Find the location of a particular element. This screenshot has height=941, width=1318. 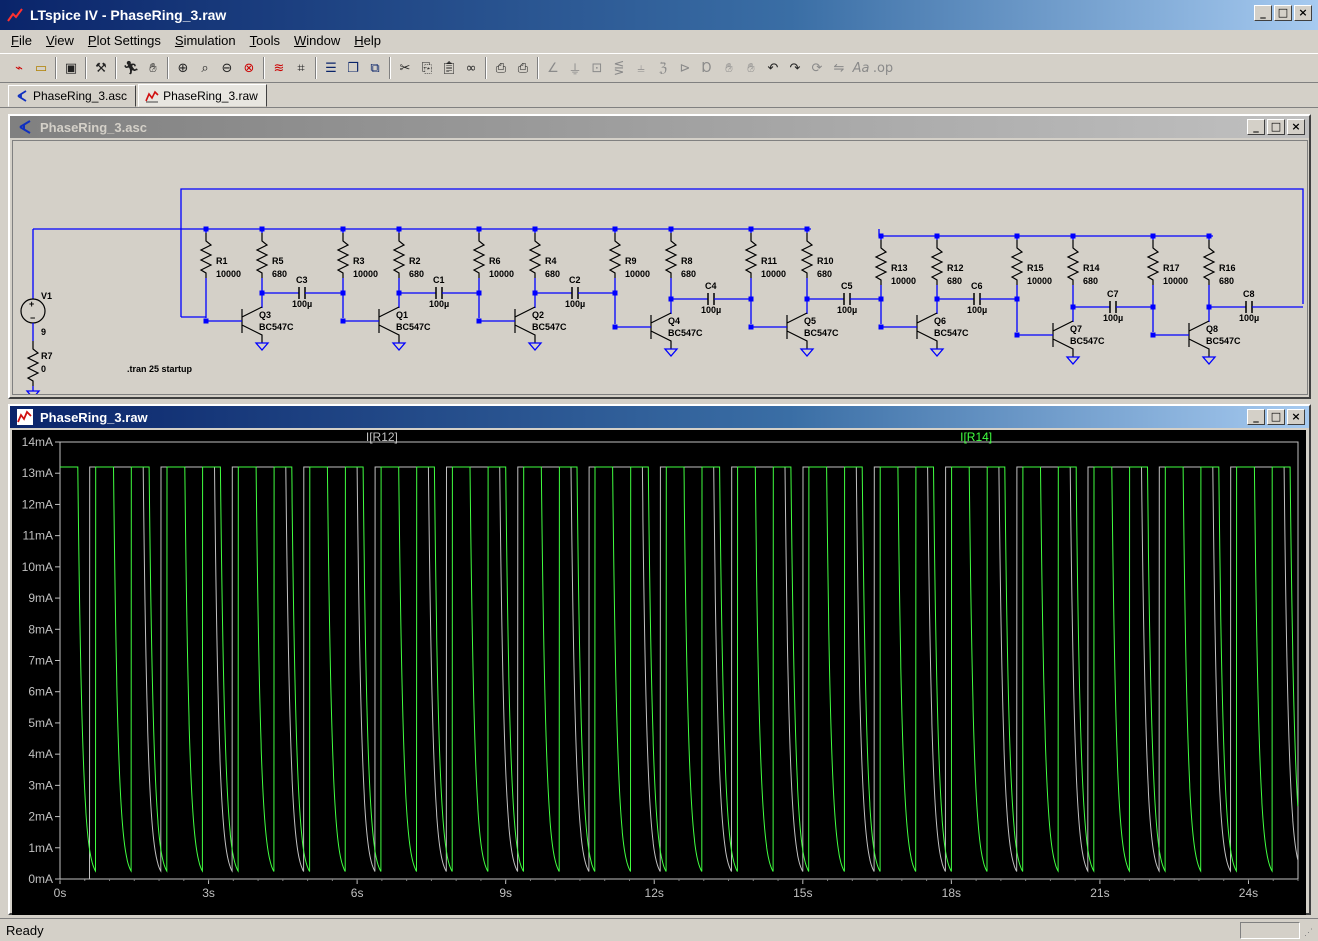

capacitor-name: C2 is located at coordinates (575, 280).